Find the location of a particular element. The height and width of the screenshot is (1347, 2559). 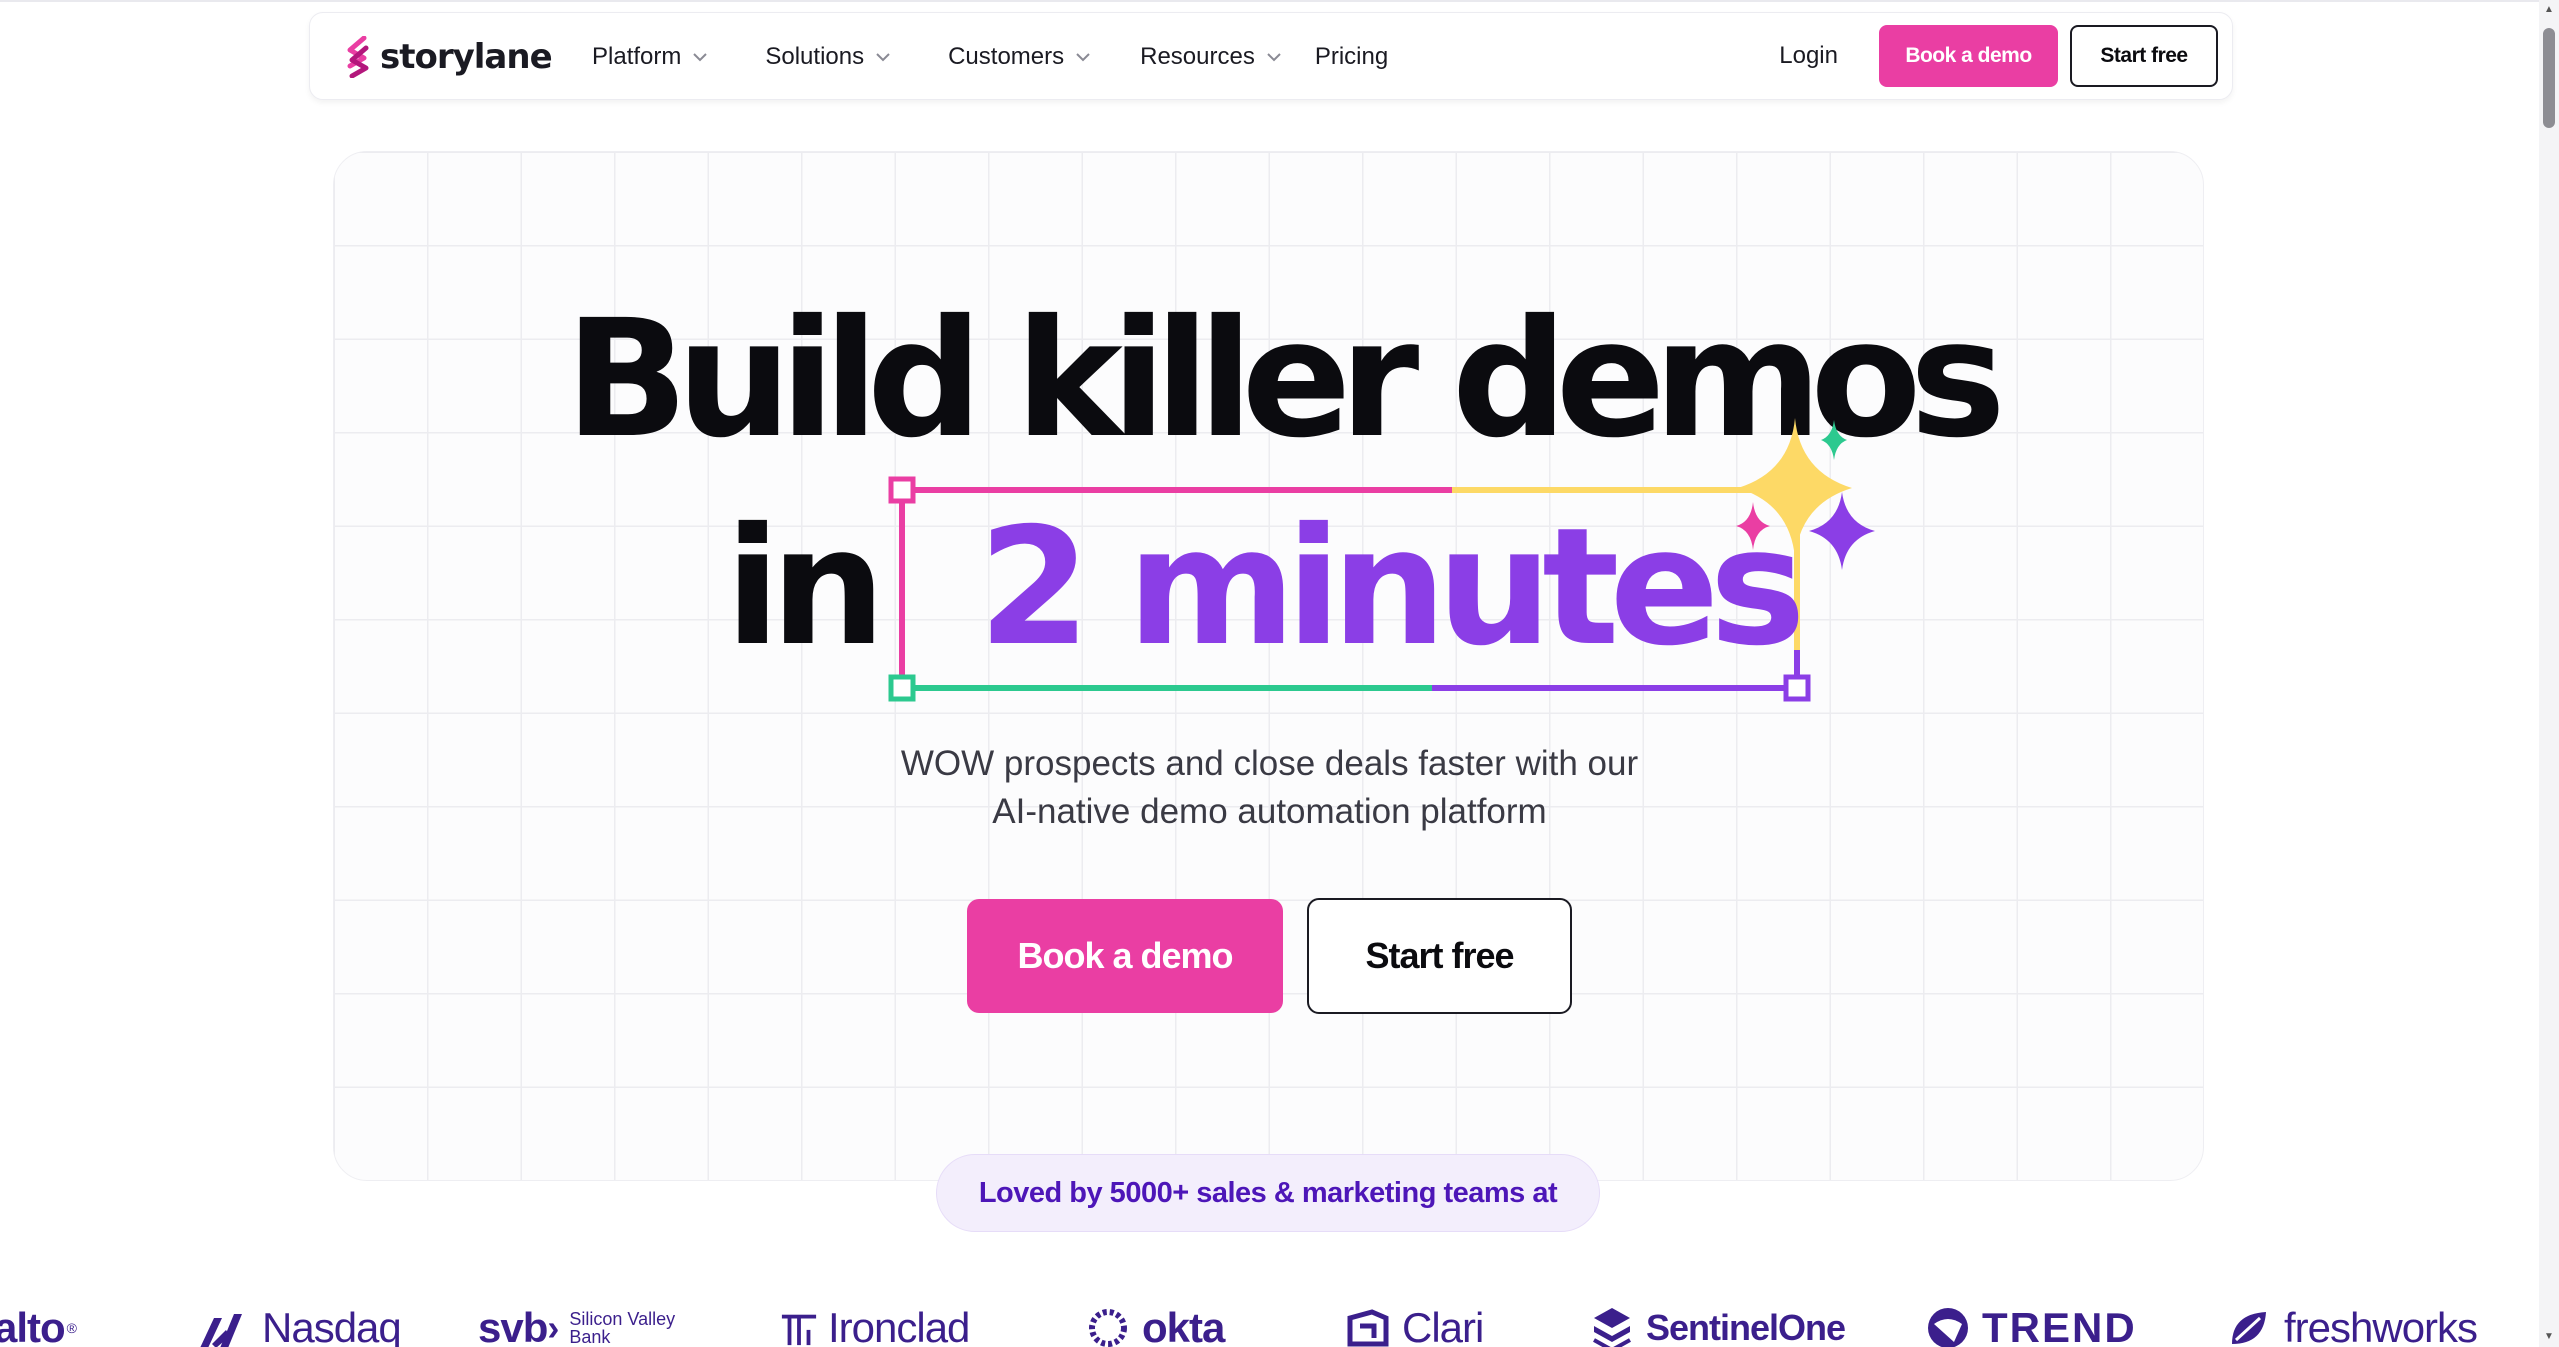

nav-item-platform: Platform is located at coordinates (650, 57).